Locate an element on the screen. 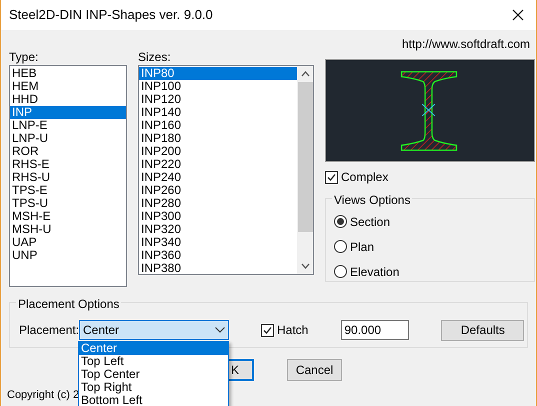 The width and height of the screenshot is (537, 406). list-item: INP320 is located at coordinates (218, 229).